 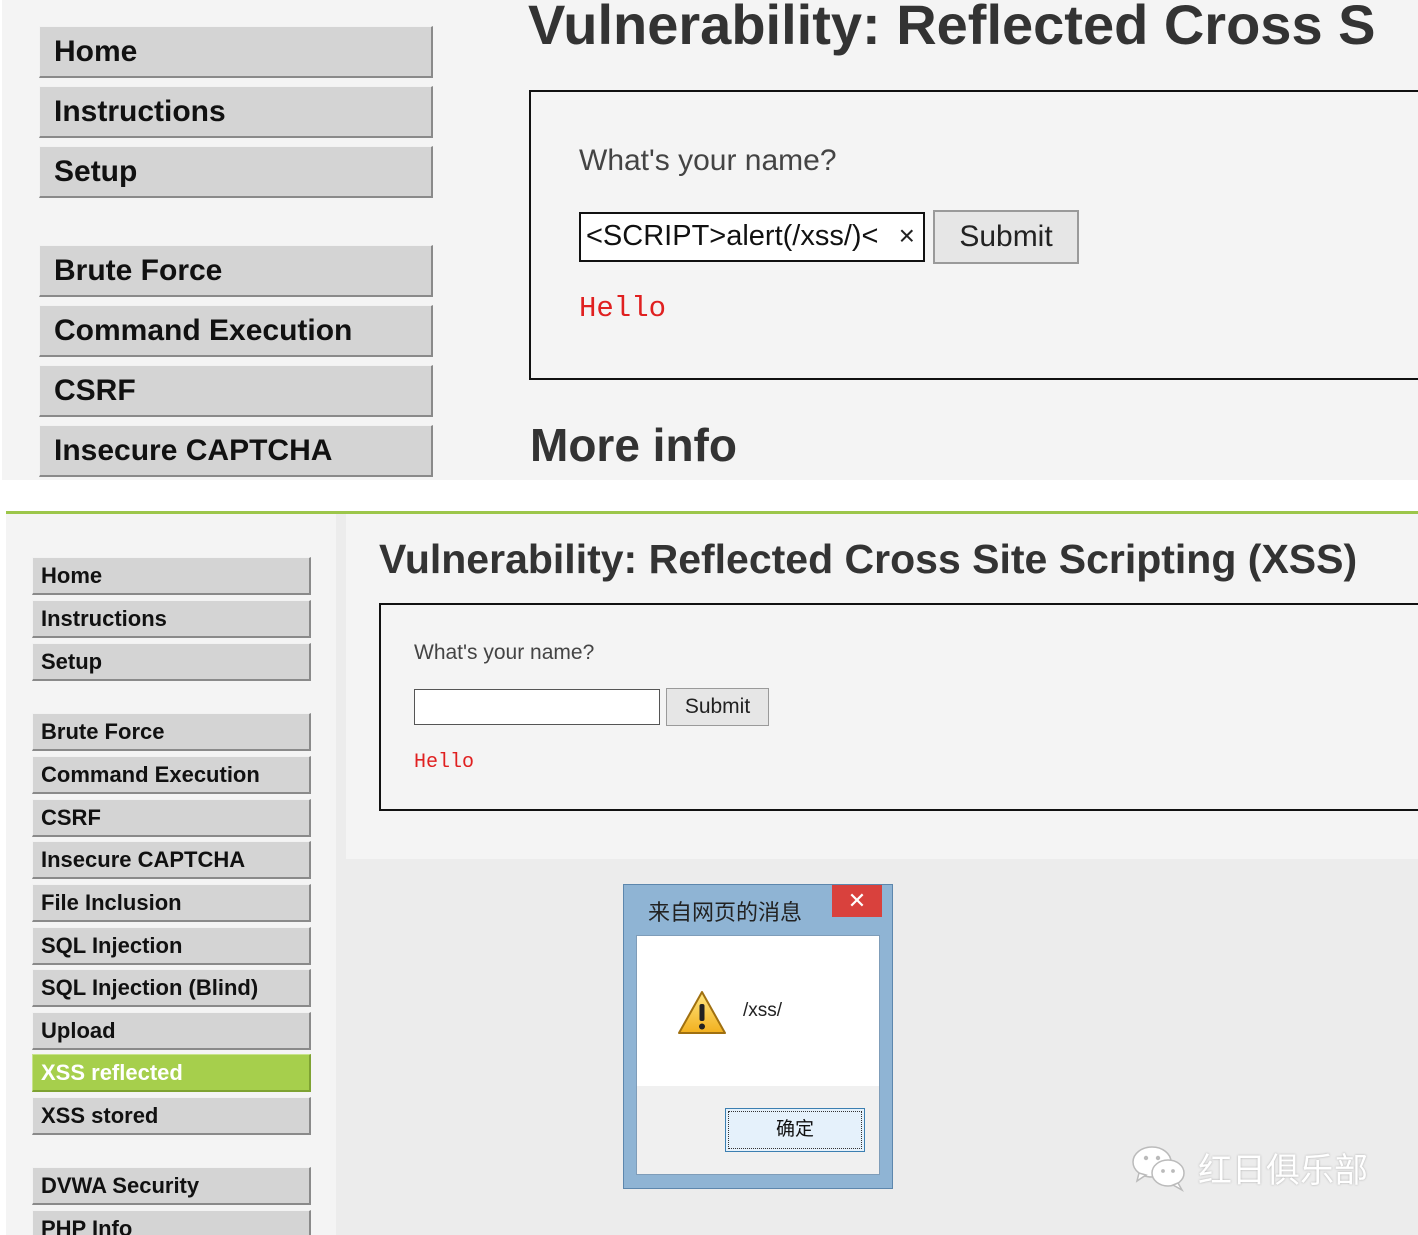 I want to click on nav-command-execution: Command Execution, so click(x=171, y=775).